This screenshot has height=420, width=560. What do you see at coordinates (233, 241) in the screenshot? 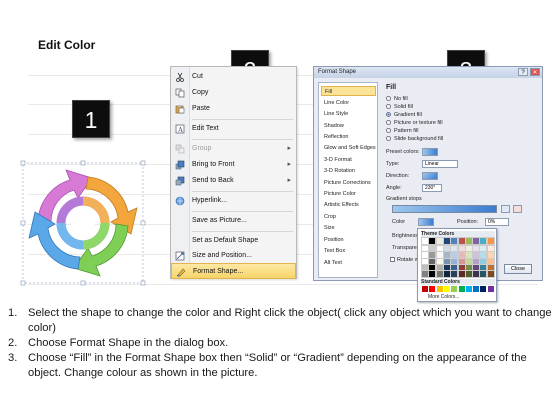
I see `menu-item-set-default-shape: Set as Default Shape` at bounding box center [233, 241].